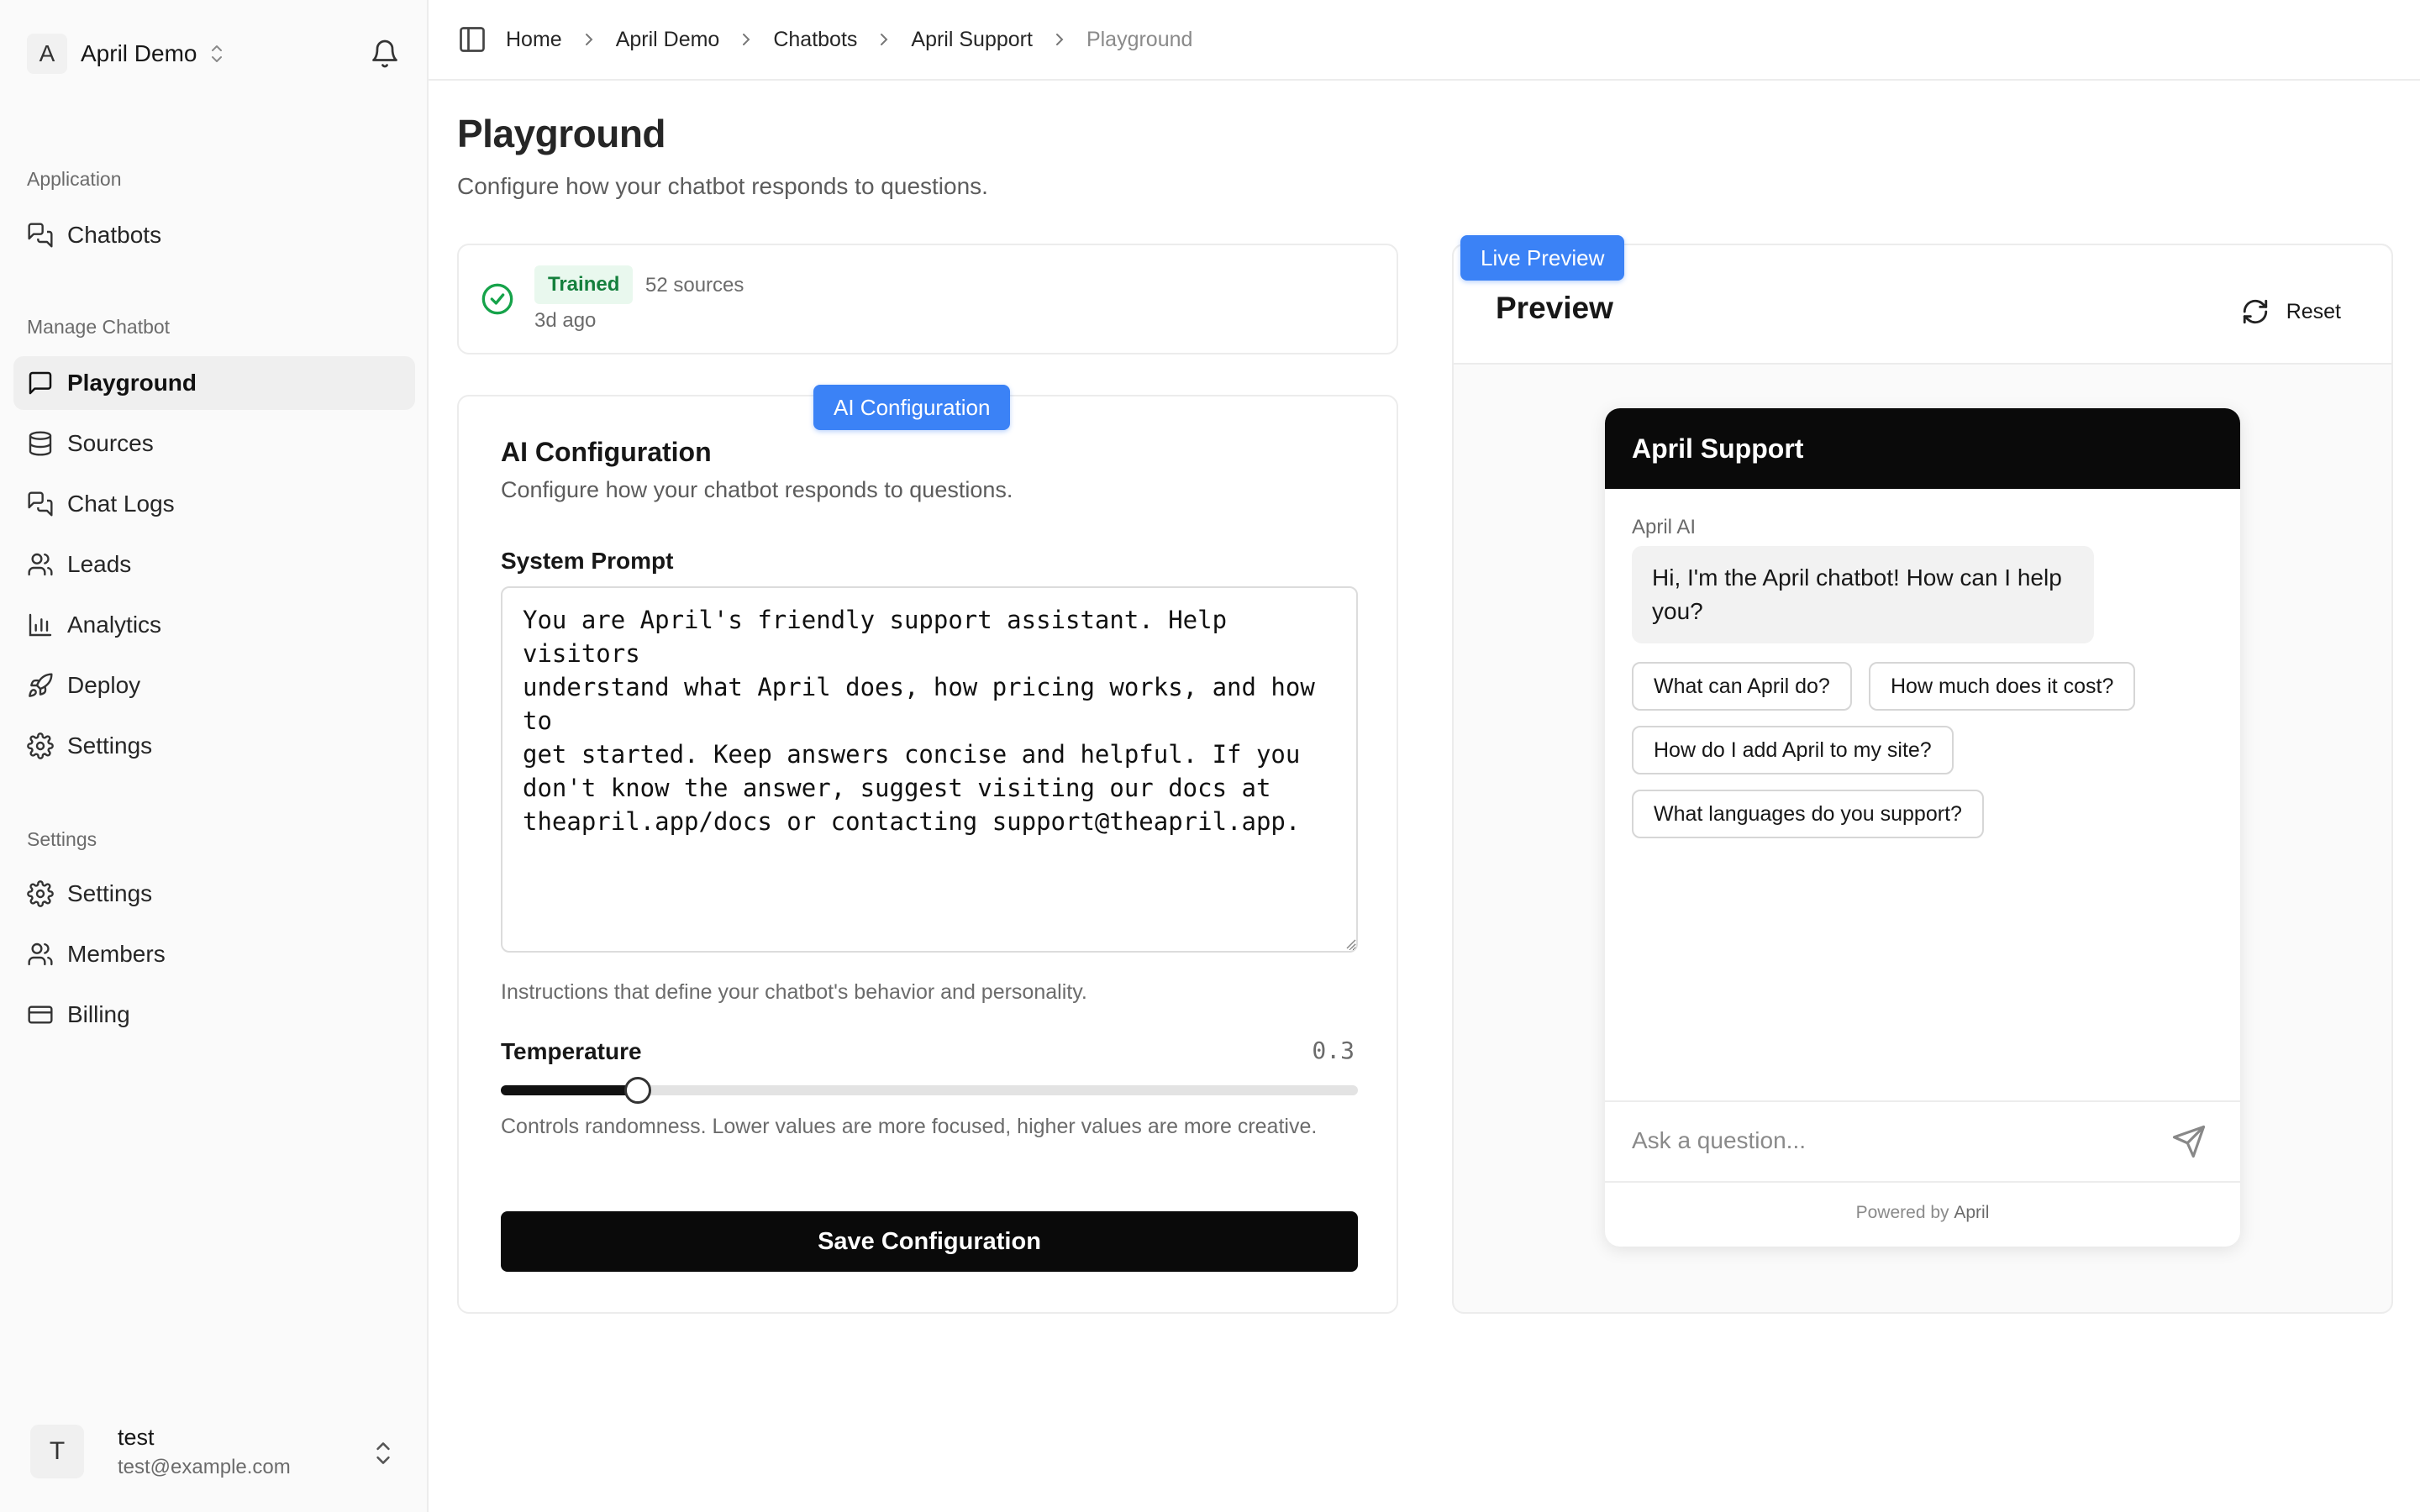 This screenshot has width=2420, height=1512. Describe the element at coordinates (204, 1466) in the screenshot. I see `user-email: test@example.com` at that location.